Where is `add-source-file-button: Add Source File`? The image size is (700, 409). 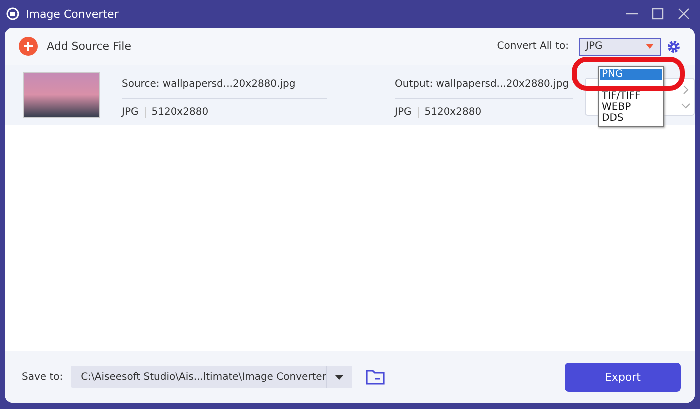 add-source-file-button: Add Source File is located at coordinates (75, 46).